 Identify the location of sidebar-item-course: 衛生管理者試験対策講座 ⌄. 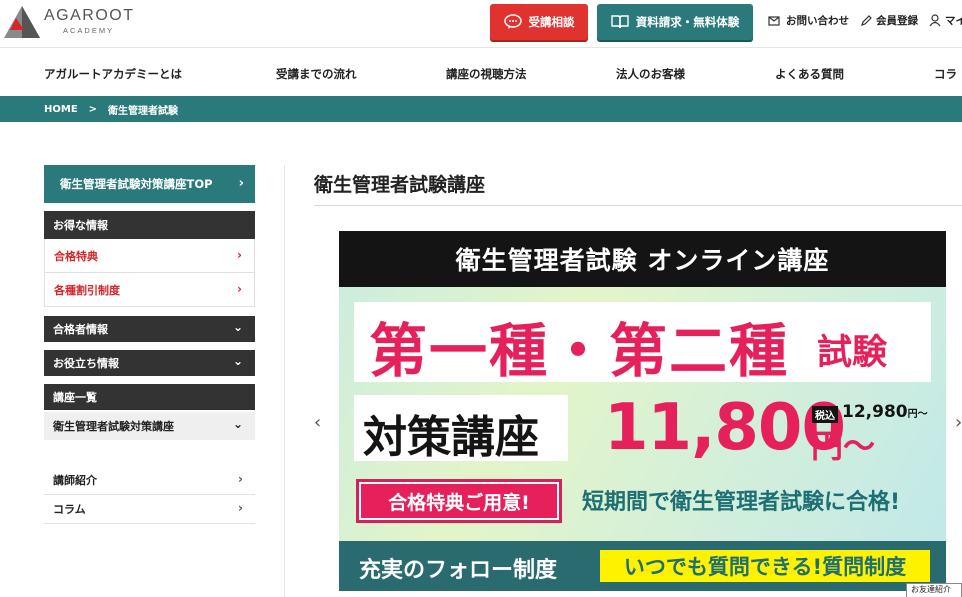
(149, 426).